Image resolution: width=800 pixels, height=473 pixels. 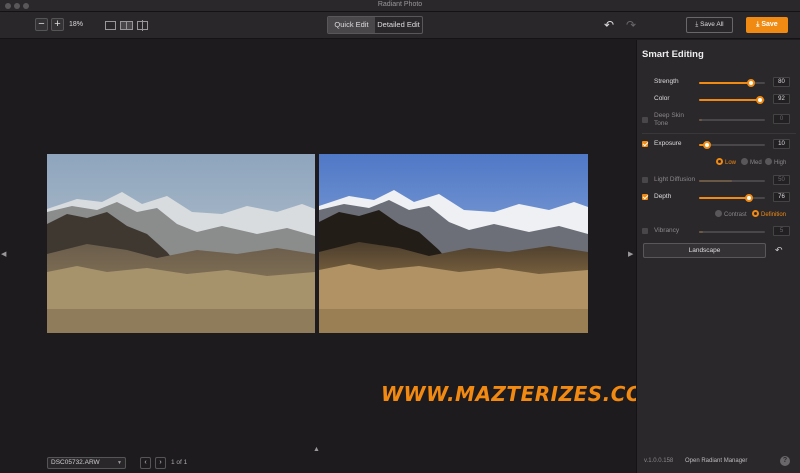 I want to click on save-all-button: ⤓ Save All, so click(x=709, y=25).